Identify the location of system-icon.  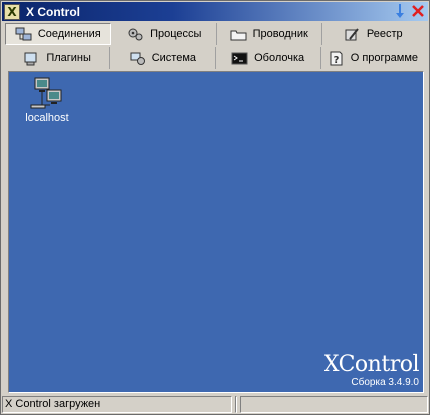
(137, 58).